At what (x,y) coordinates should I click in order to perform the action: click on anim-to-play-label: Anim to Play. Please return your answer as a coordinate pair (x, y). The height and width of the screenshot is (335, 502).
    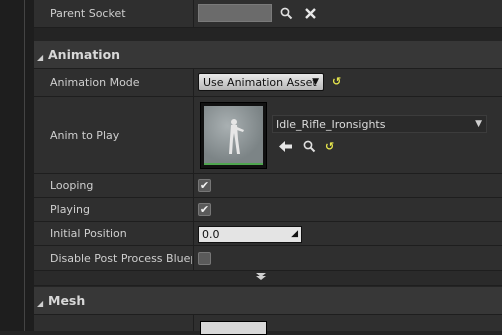
    Looking at the image, I should click on (85, 135).